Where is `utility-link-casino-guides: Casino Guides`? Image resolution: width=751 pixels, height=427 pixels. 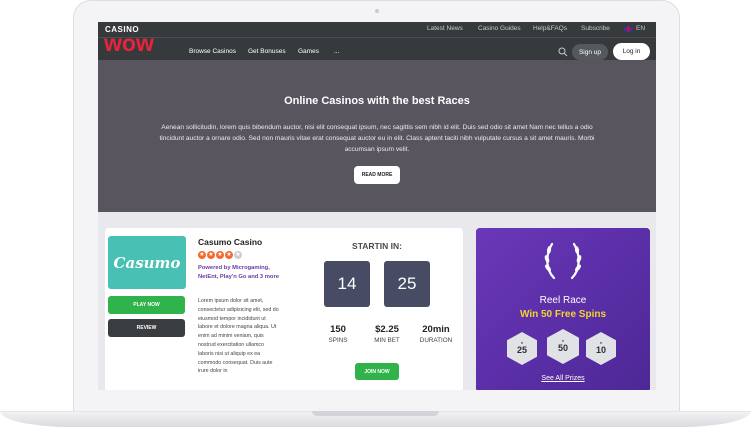 utility-link-casino-guides: Casino Guides is located at coordinates (499, 28).